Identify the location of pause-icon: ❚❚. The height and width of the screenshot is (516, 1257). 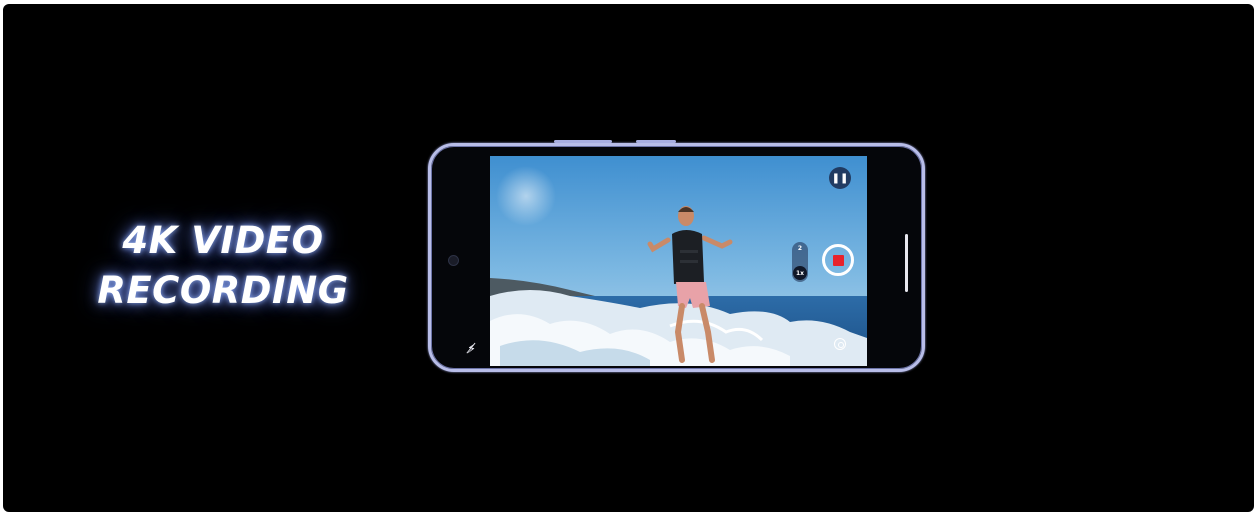
(840, 178).